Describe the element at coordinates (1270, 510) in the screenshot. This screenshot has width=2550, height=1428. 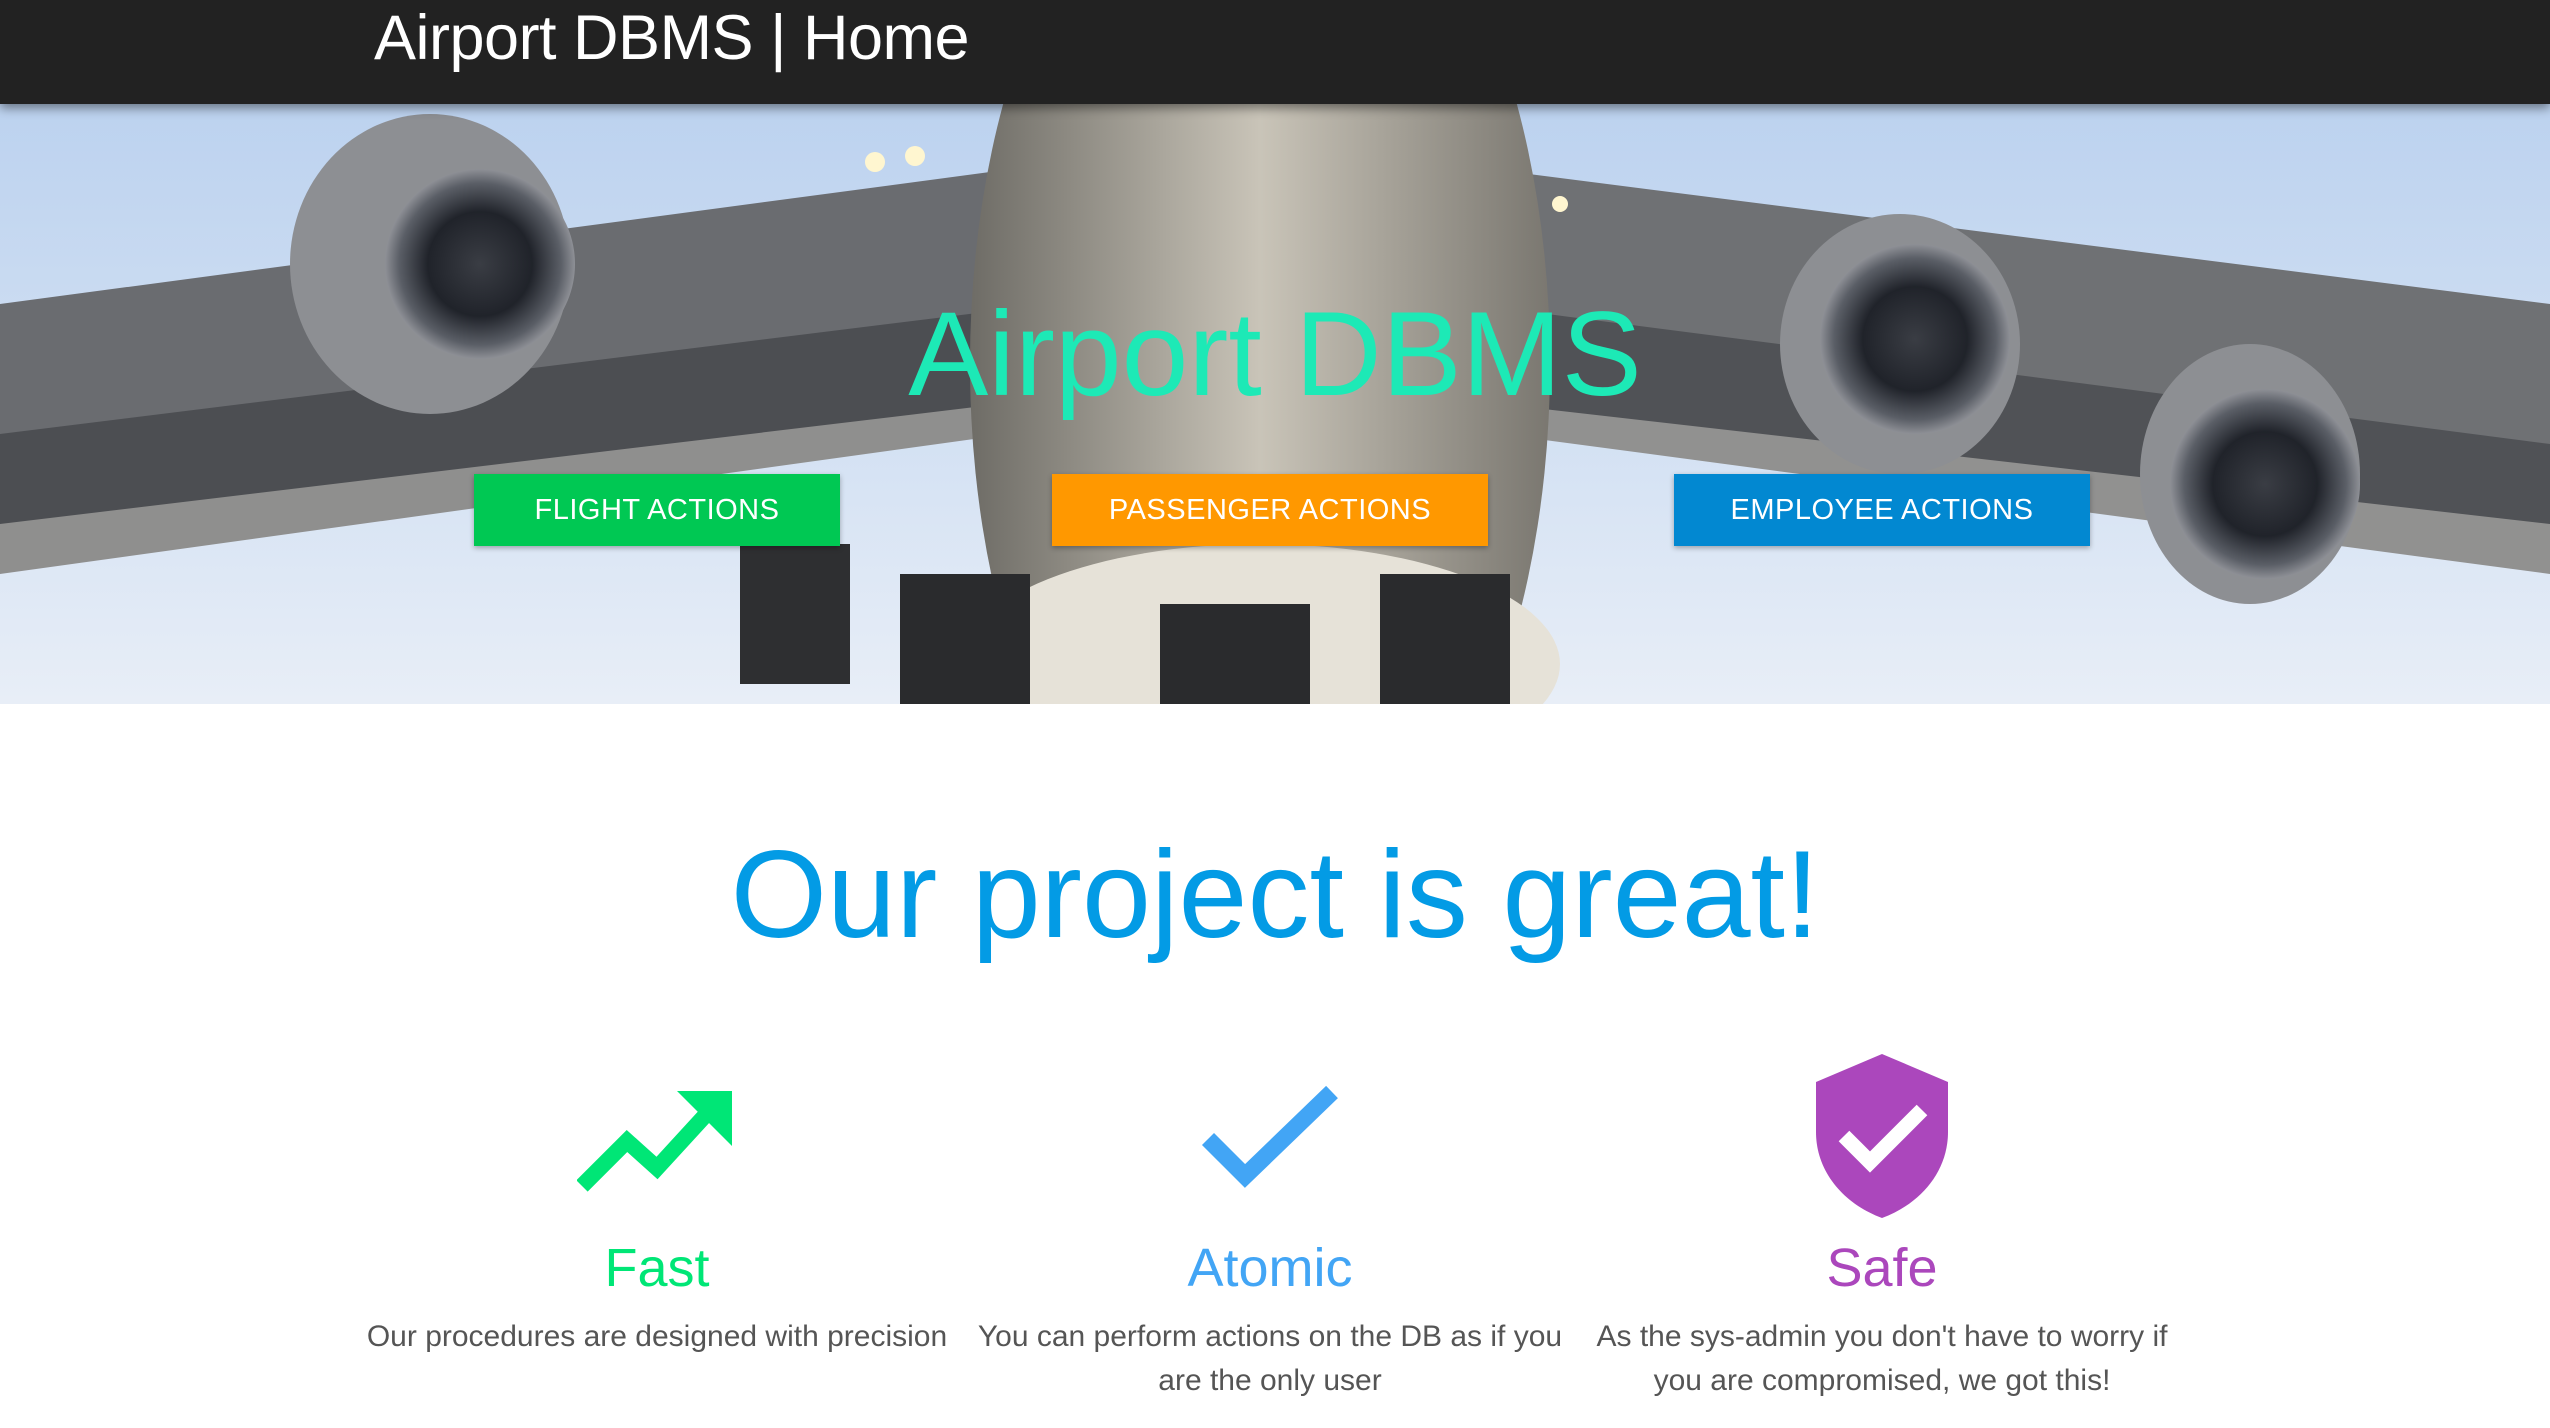
I see `passenger-actions-button: PASSENGER ACTIONS` at that location.